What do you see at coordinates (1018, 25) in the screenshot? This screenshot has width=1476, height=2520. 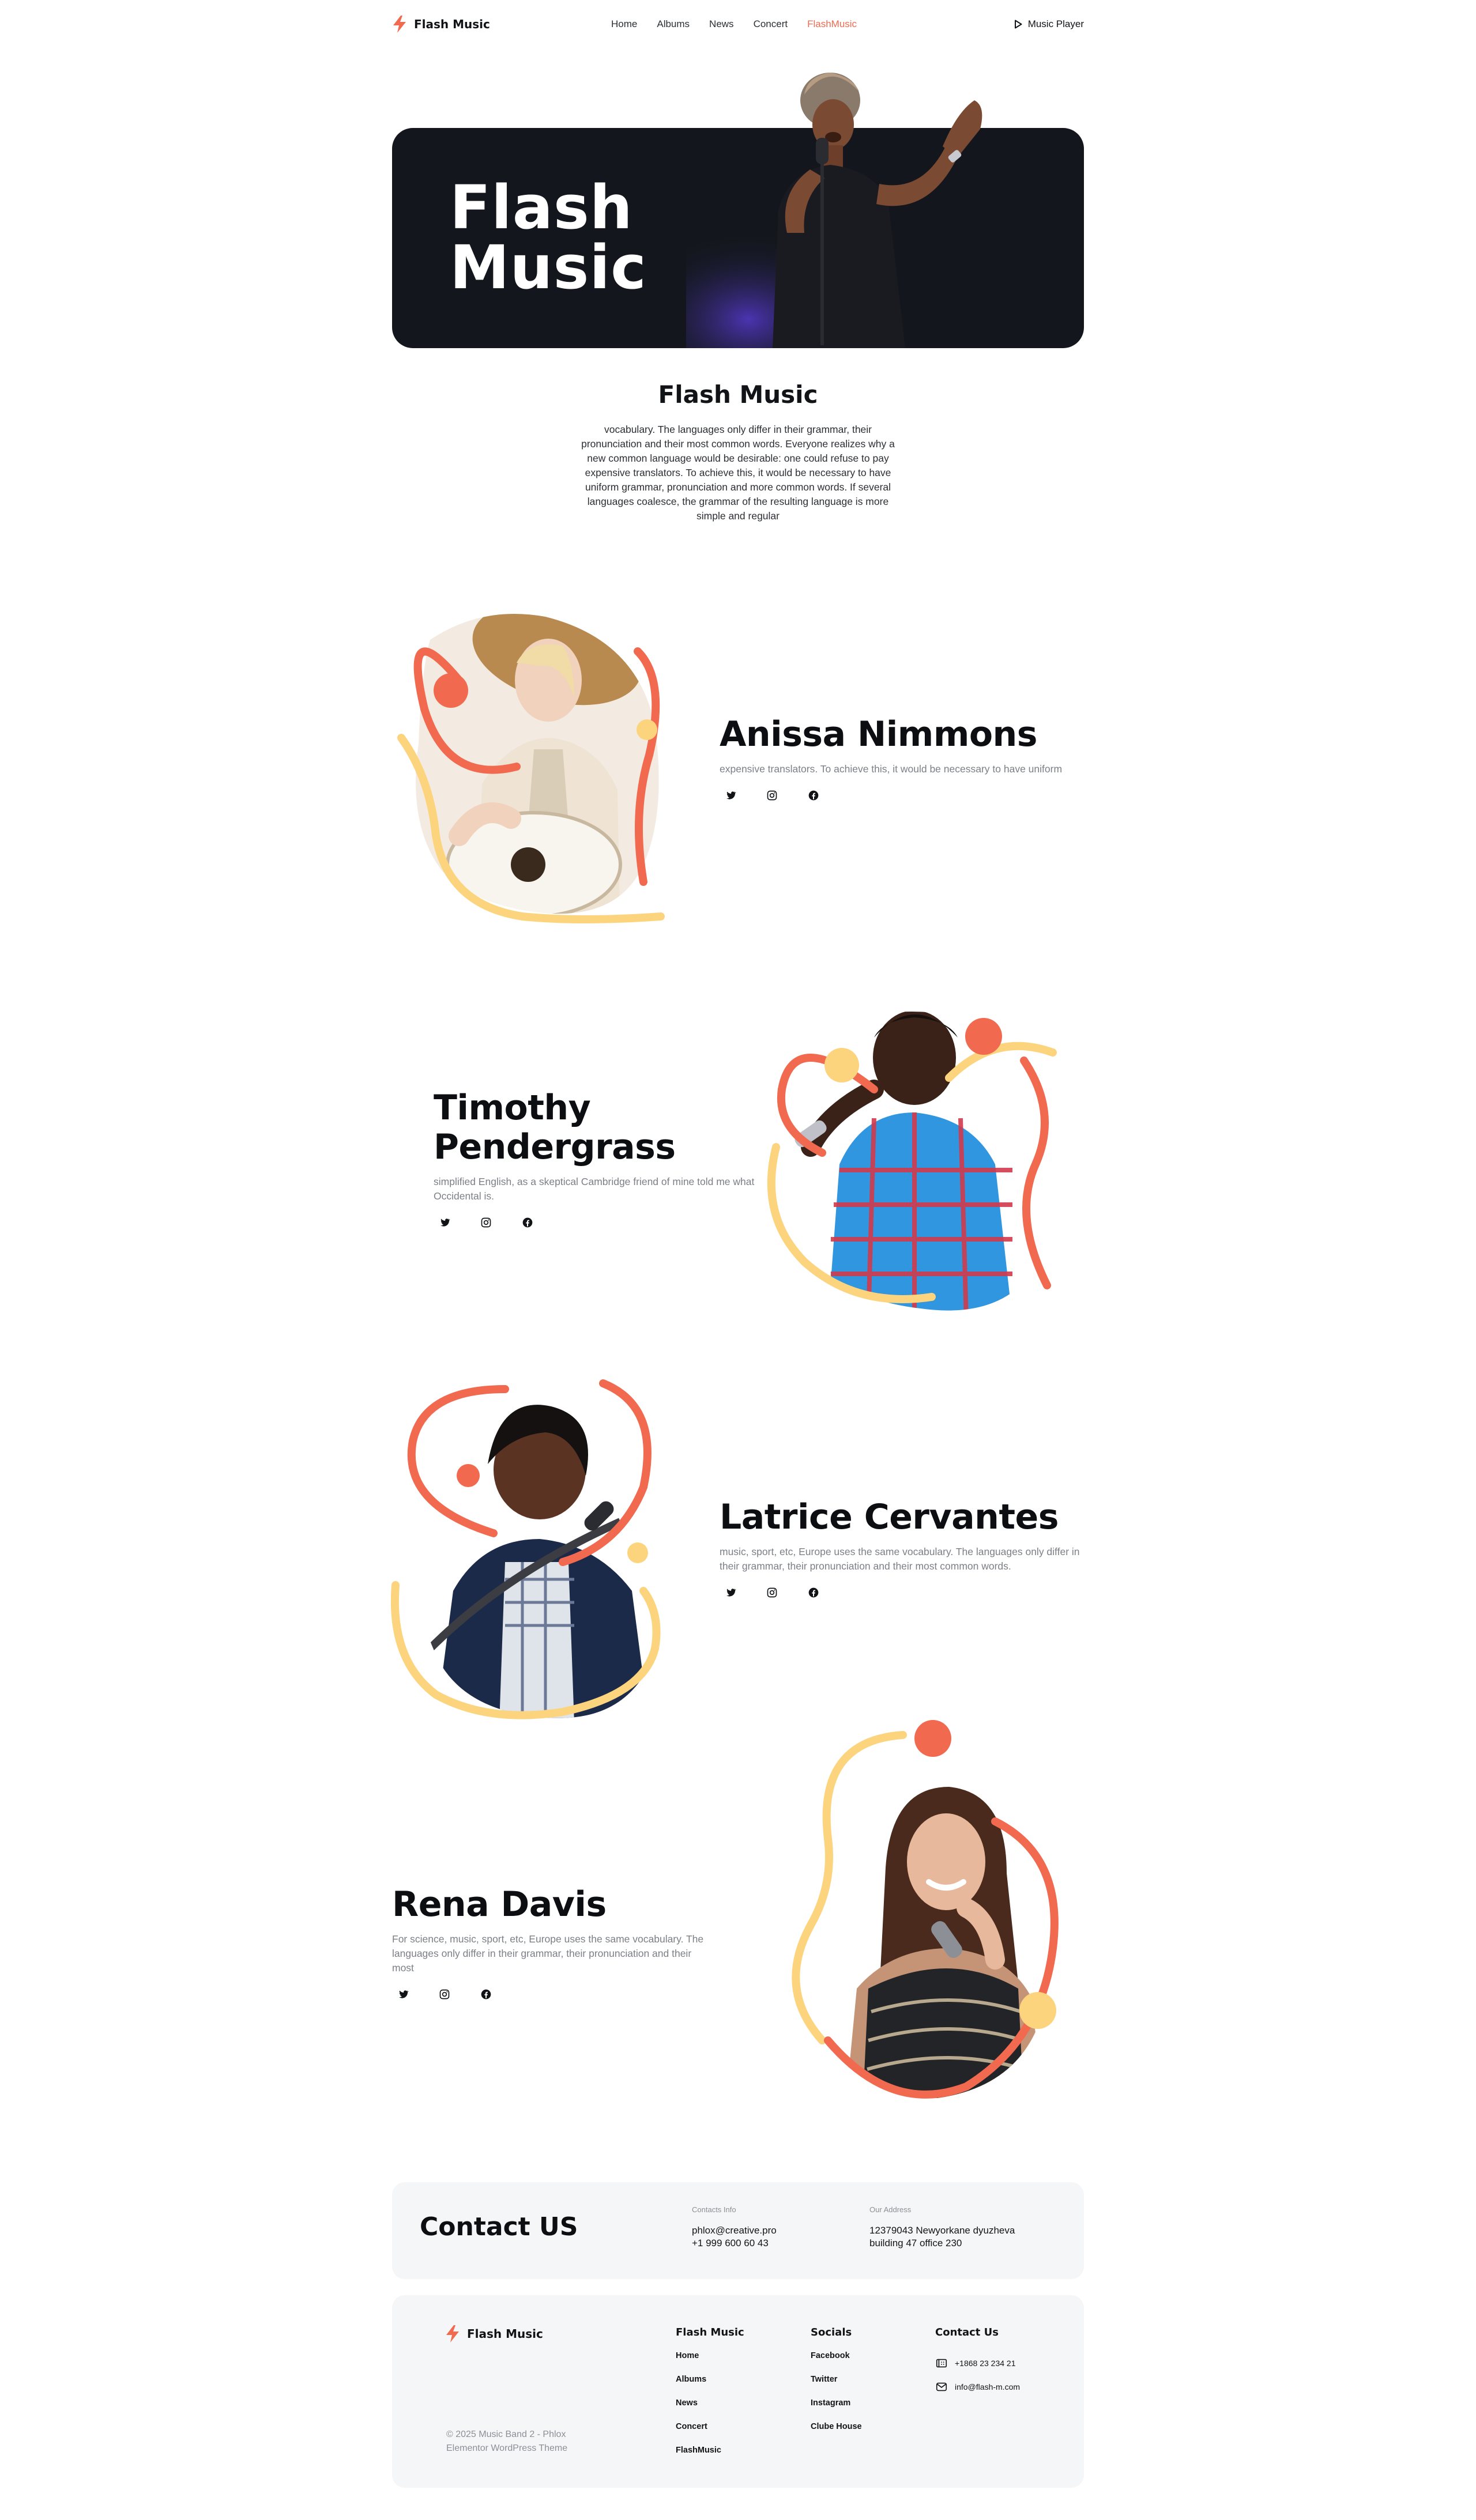 I see `play-icon` at bounding box center [1018, 25].